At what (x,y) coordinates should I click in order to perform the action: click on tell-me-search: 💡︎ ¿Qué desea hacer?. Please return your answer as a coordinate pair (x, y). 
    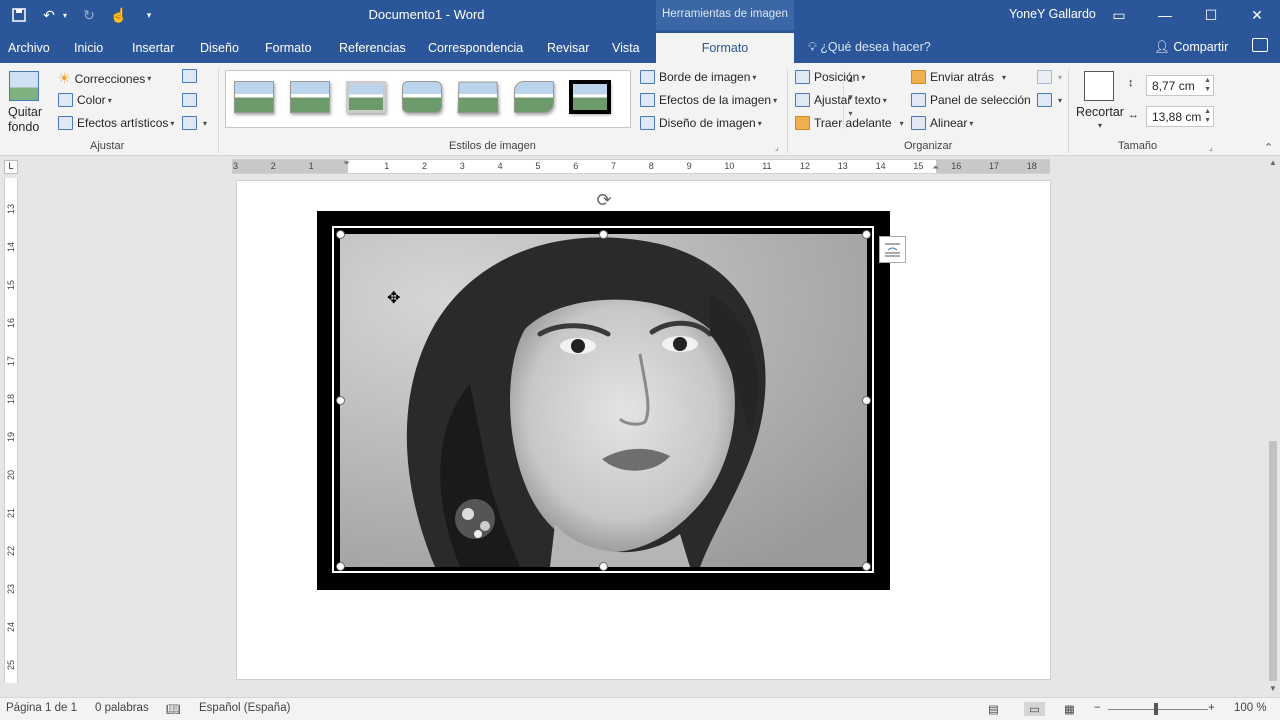
    Looking at the image, I should click on (869, 47).